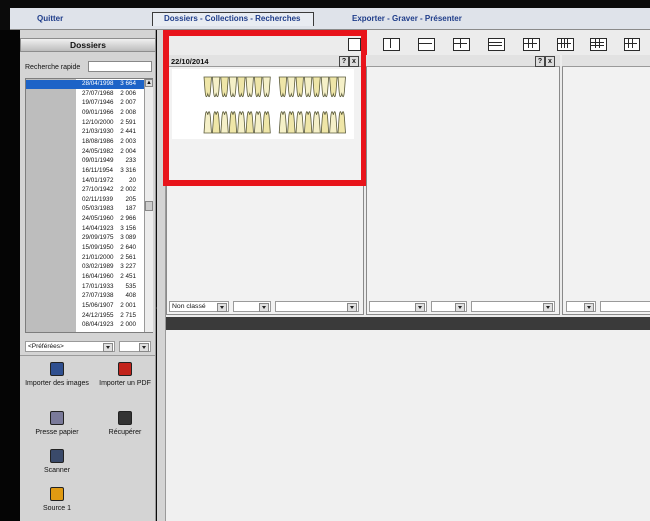  What do you see at coordinates (85, 161) in the screenshot?
I see `folder-list-row: 09/01/1949 233` at bounding box center [85, 161].